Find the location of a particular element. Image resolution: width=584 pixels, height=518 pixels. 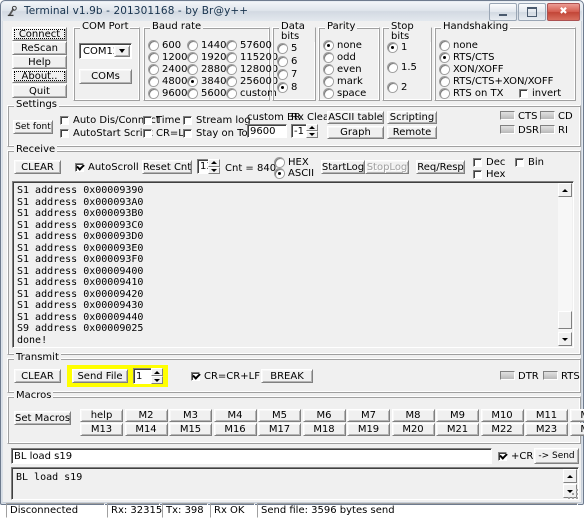

receive-mode-hex: HEX is located at coordinates (292, 162).